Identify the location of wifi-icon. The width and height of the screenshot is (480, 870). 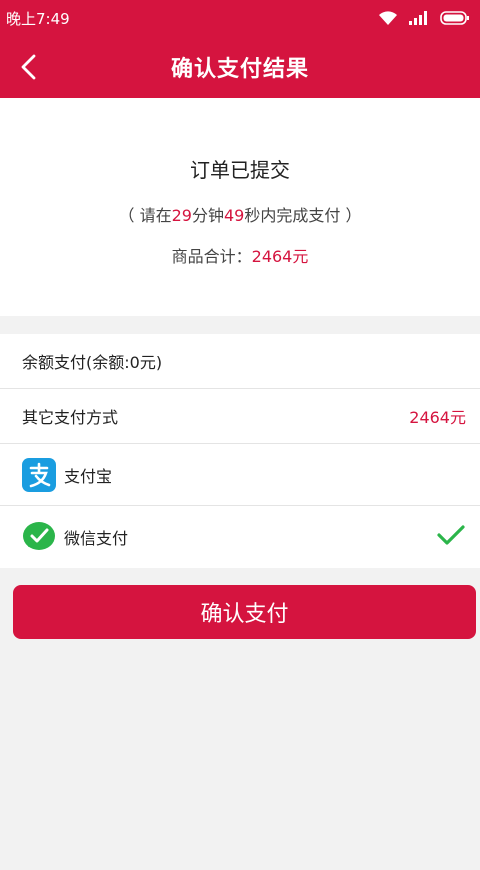
(388, 18).